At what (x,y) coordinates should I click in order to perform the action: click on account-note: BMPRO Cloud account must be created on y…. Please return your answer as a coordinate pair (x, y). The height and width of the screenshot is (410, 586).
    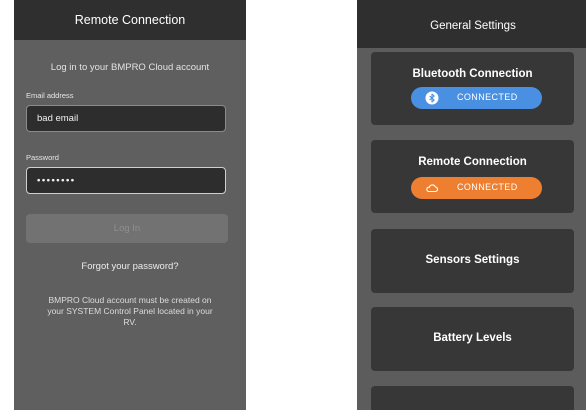
    Looking at the image, I should click on (130, 311).